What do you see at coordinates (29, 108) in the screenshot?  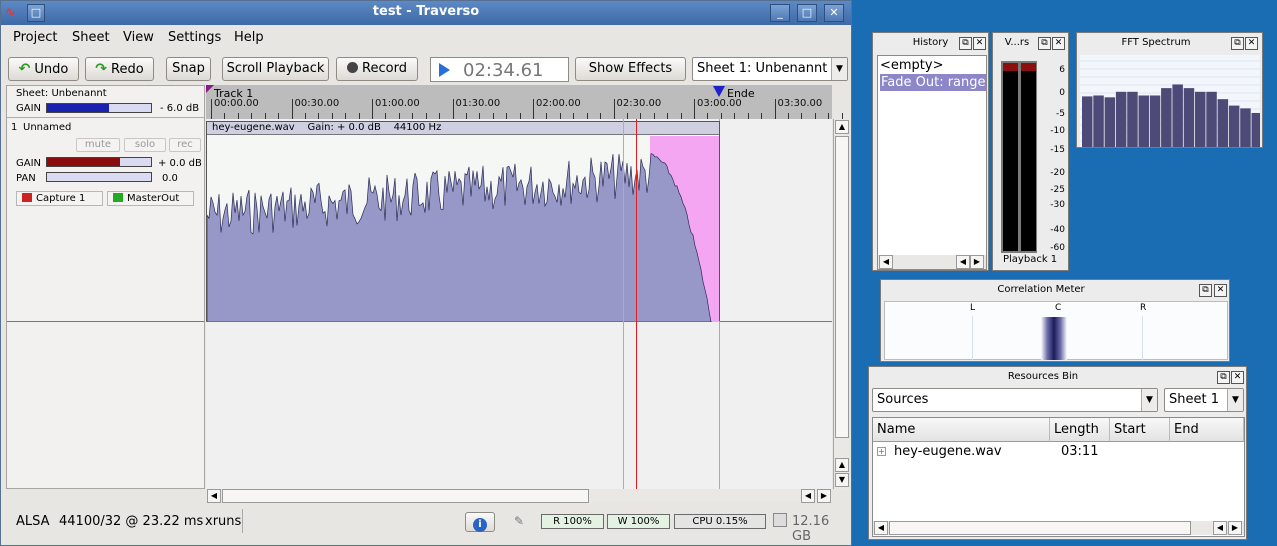 I see `sheet-gain-label: GAIN` at bounding box center [29, 108].